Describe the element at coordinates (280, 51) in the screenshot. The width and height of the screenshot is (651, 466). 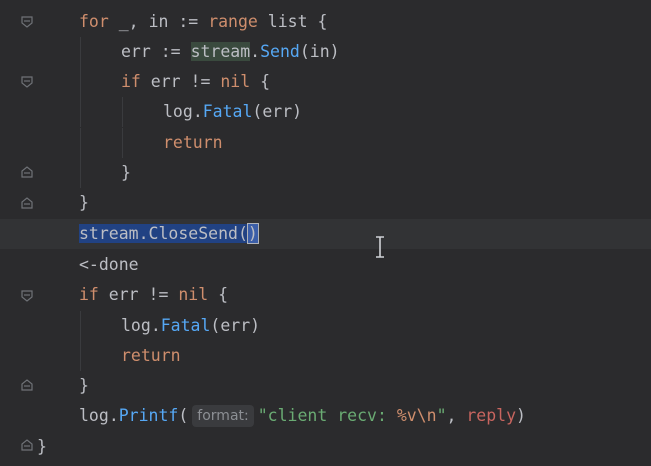
I see `code-token: Send` at that location.